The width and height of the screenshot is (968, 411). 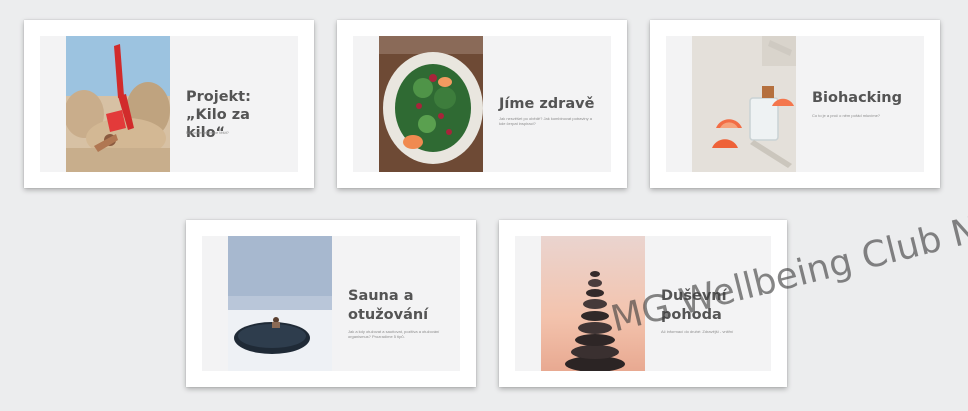 What do you see at coordinates (593, 303) in the screenshot?
I see `stone-stack-photo` at bounding box center [593, 303].